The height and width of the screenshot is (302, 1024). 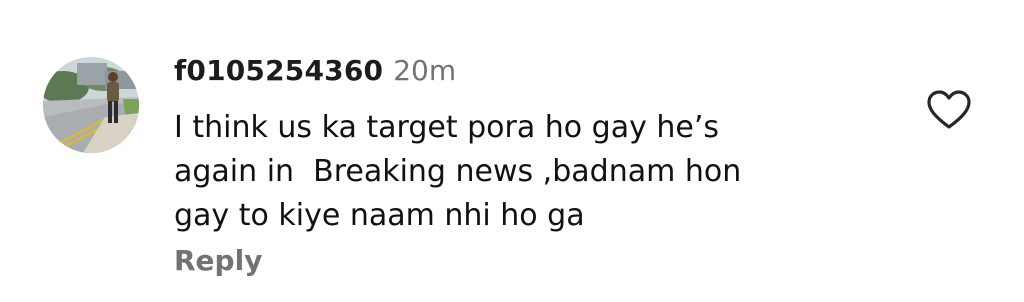 I want to click on timestamp: 20m, so click(x=425, y=70).